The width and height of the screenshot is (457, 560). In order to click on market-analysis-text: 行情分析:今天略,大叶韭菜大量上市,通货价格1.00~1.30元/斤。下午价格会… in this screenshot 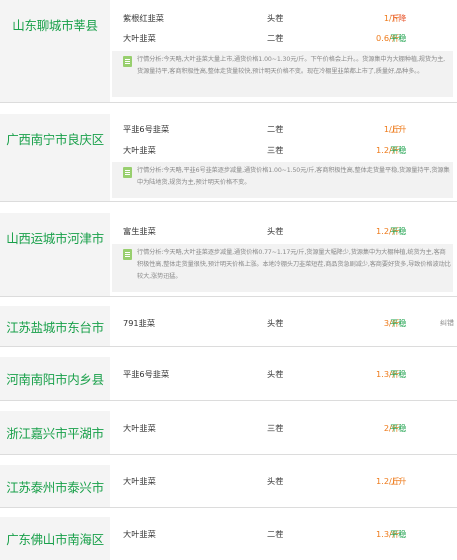, I will do `click(291, 65)`.